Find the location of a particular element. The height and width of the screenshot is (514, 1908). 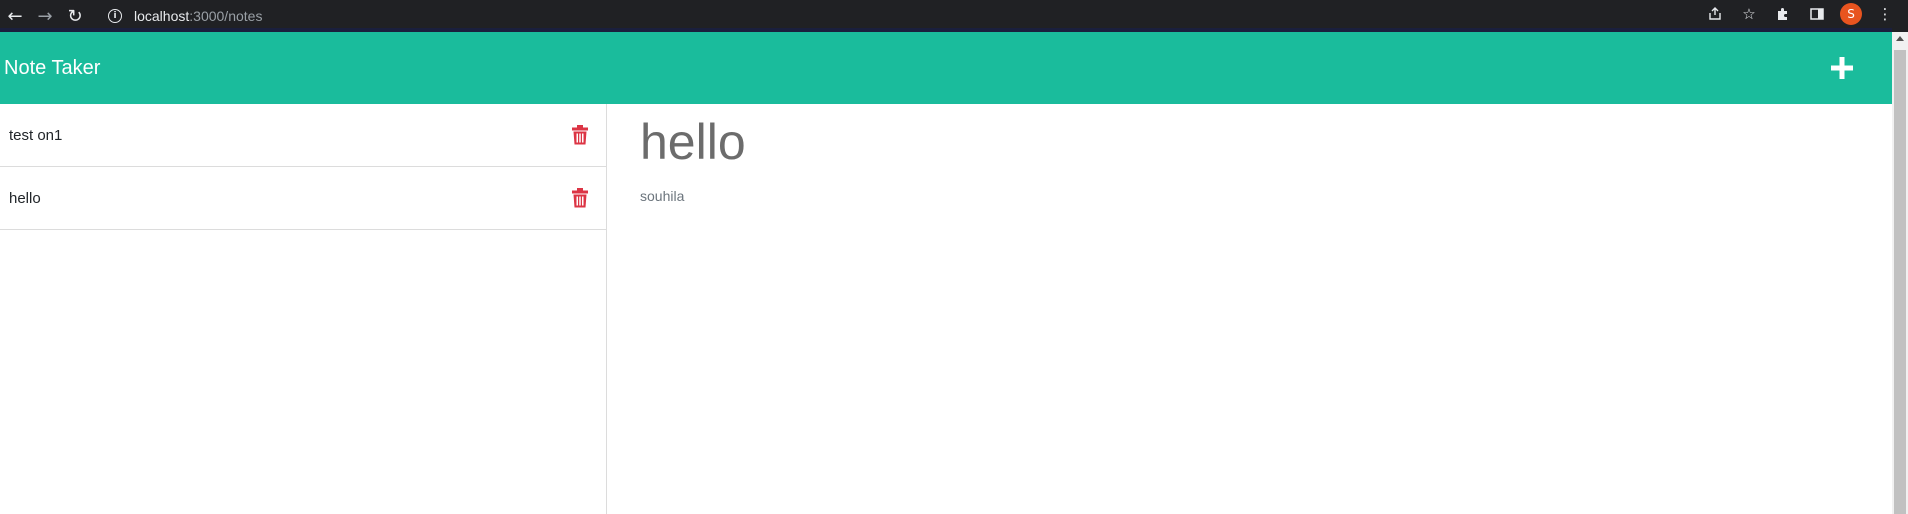

plus-icon is located at coordinates (1842, 68).